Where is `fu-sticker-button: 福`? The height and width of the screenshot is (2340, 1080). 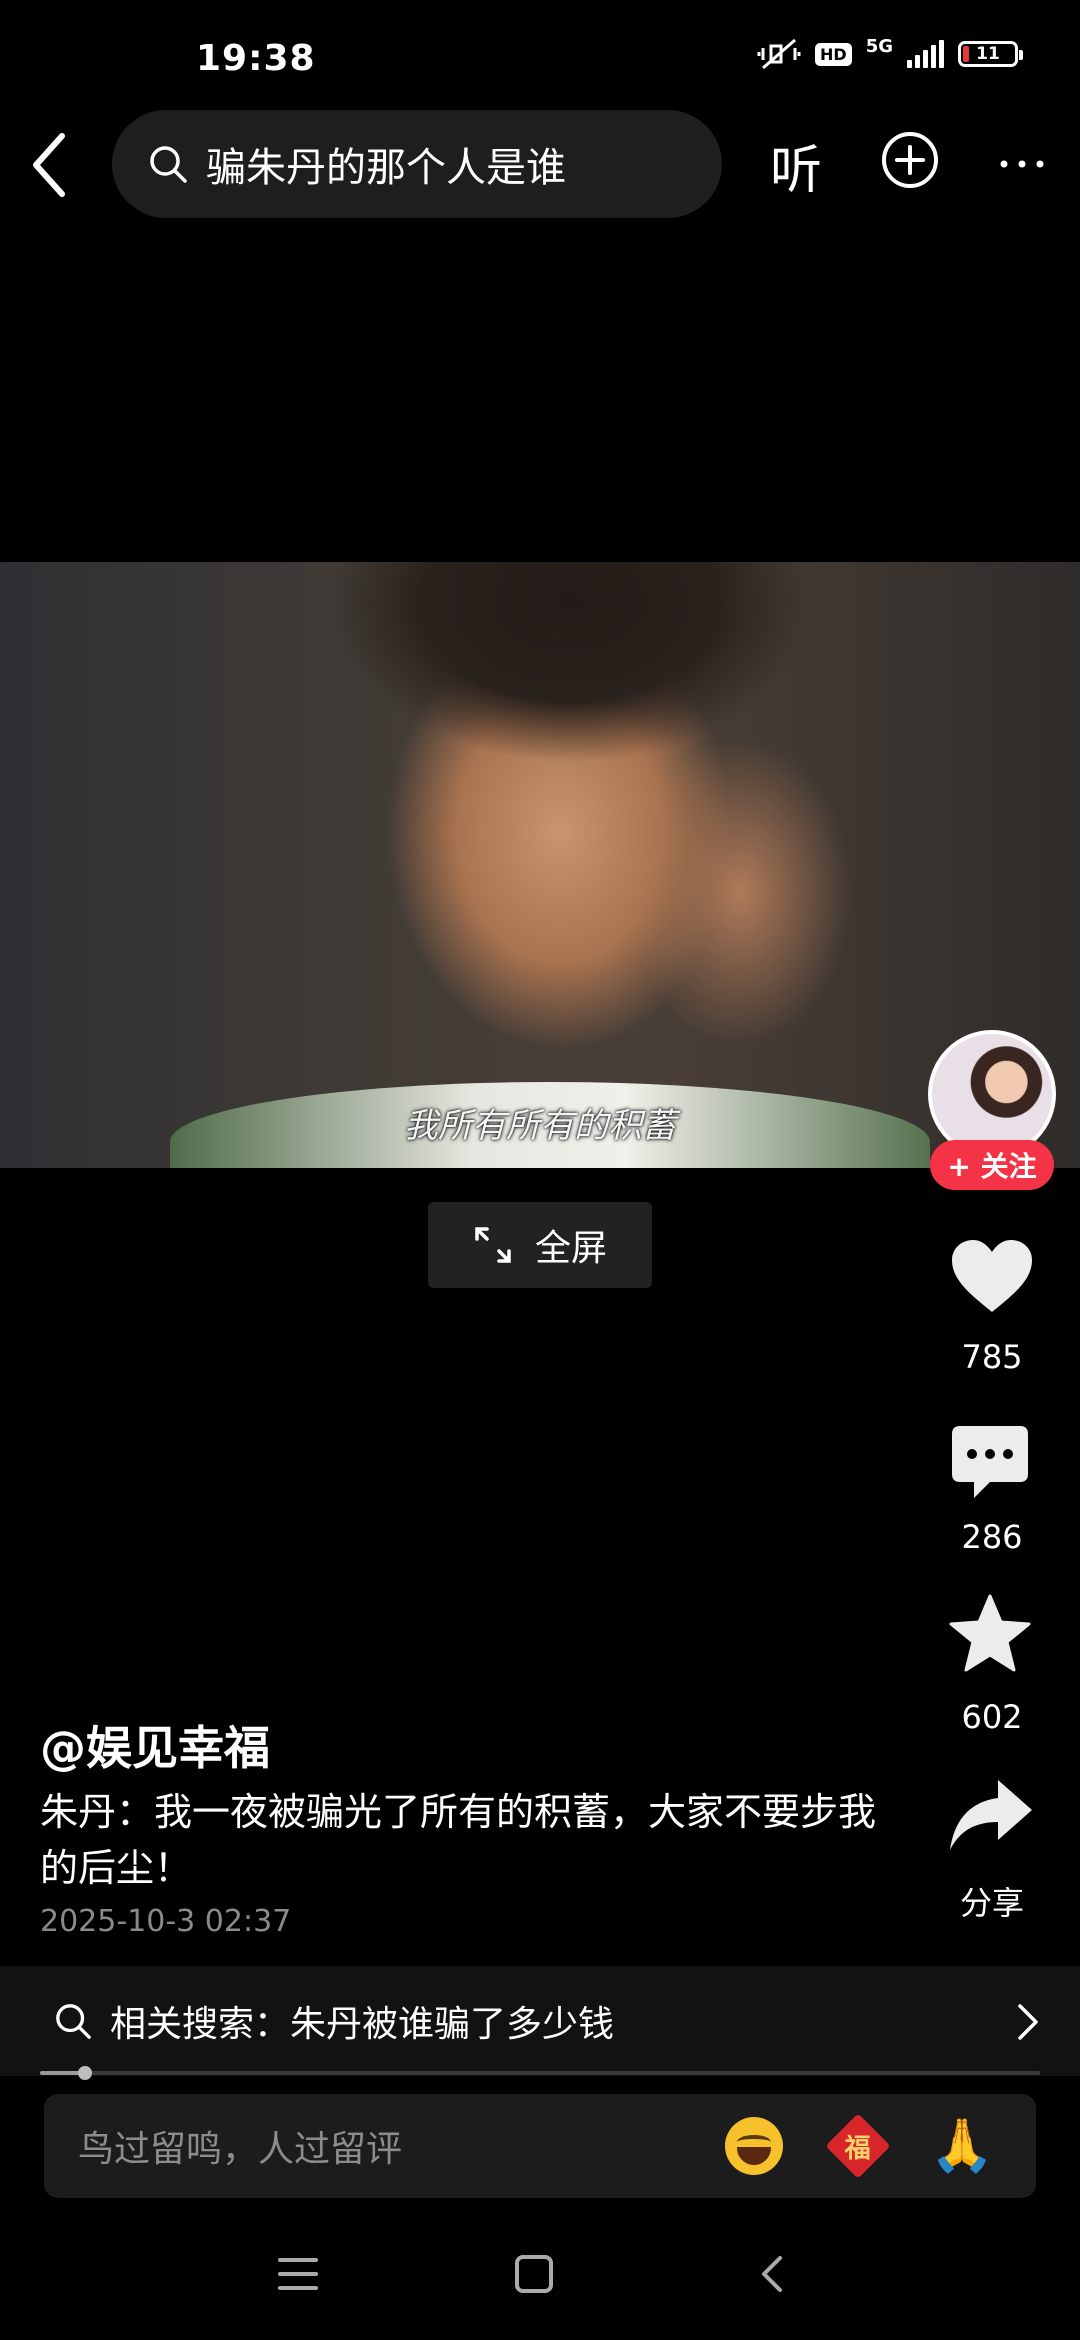 fu-sticker-button: 福 is located at coordinates (858, 2146).